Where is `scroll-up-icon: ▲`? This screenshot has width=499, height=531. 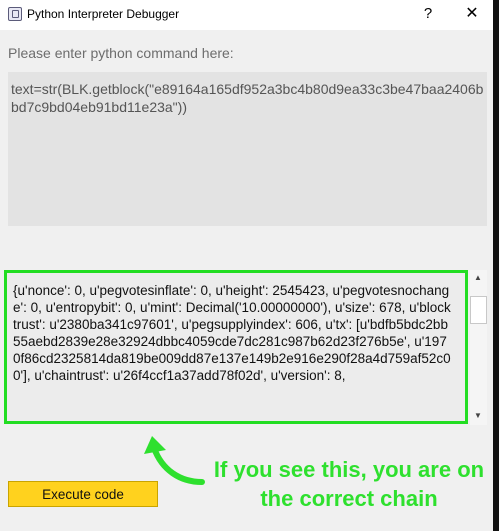 scroll-up-icon: ▲ is located at coordinates (478, 278).